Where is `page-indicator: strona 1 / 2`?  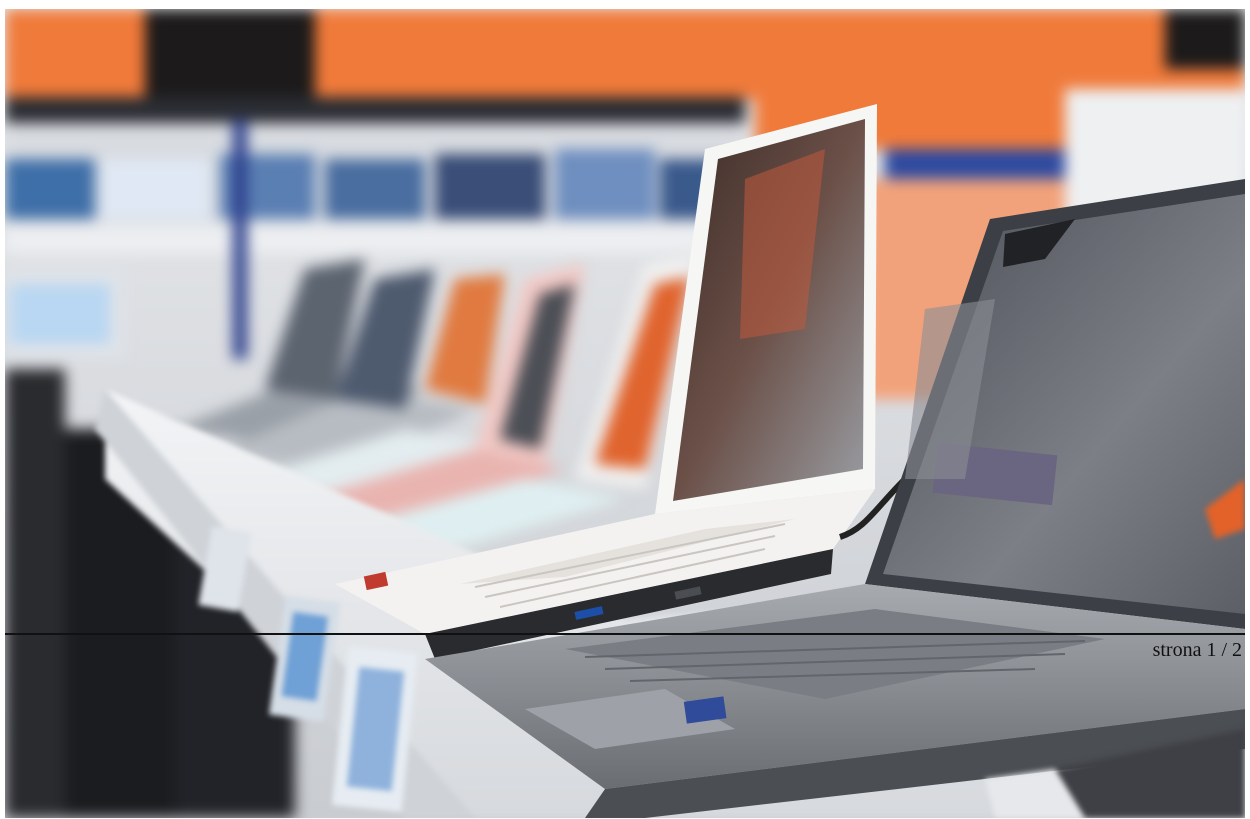 page-indicator: strona 1 / 2 is located at coordinates (1197, 650).